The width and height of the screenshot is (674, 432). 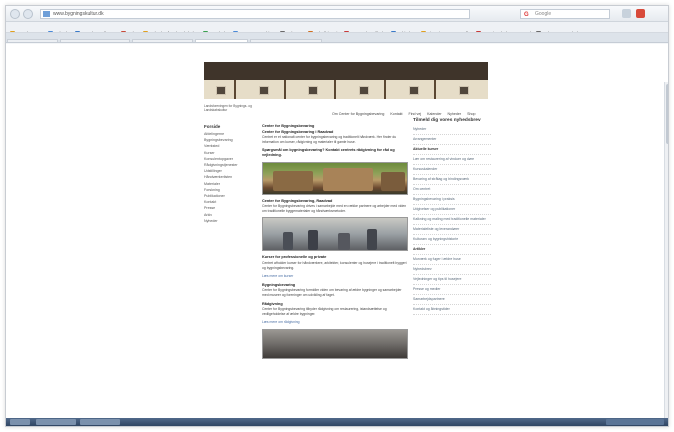 What do you see at coordinates (452, 251) in the screenshot?
I see `sidebar-link: Artikler` at bounding box center [452, 251].